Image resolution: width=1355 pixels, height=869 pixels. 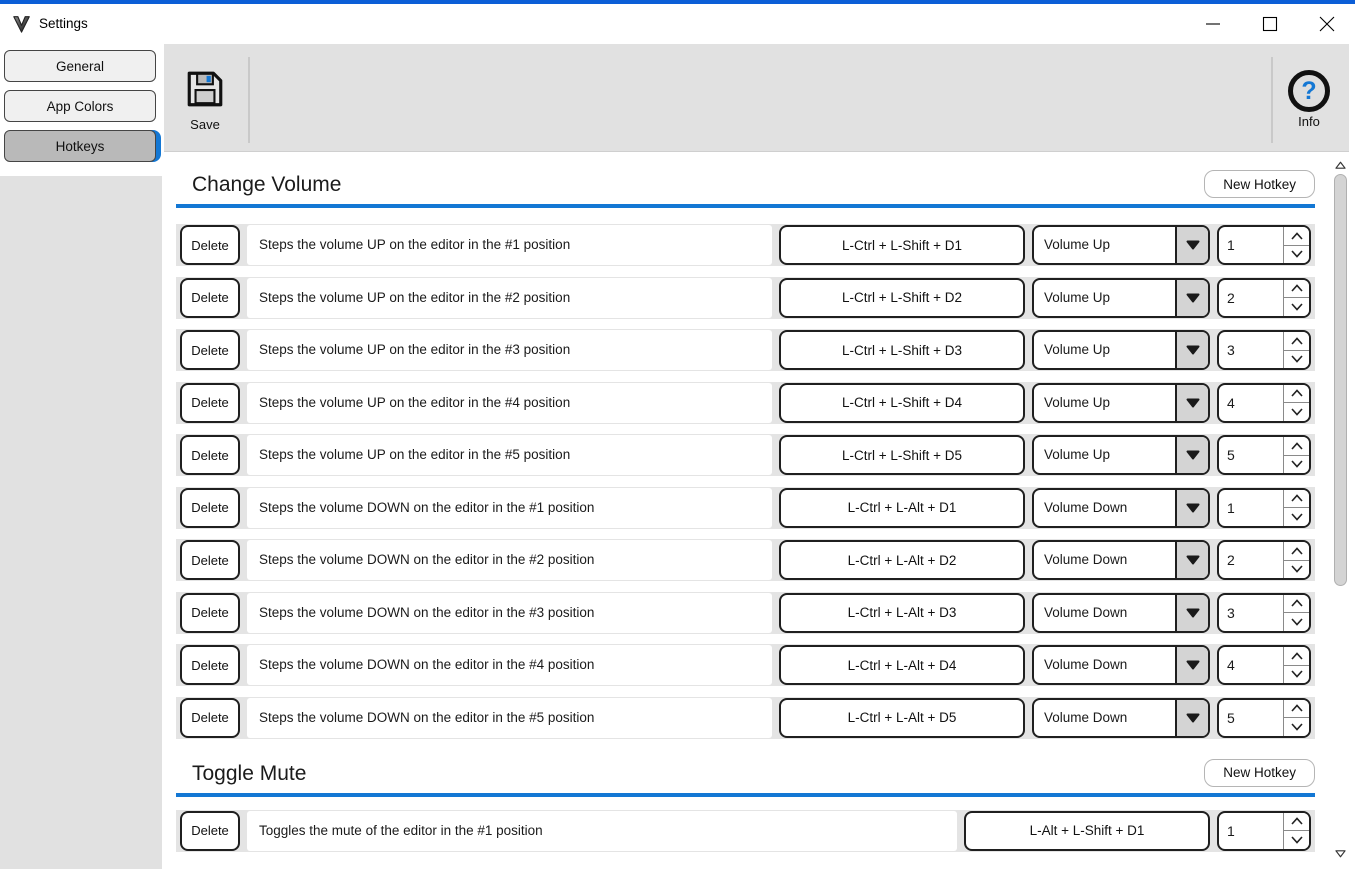 I want to click on hotkey-button: L-Ctrl + L-Alt + D3, so click(x=902, y=612).